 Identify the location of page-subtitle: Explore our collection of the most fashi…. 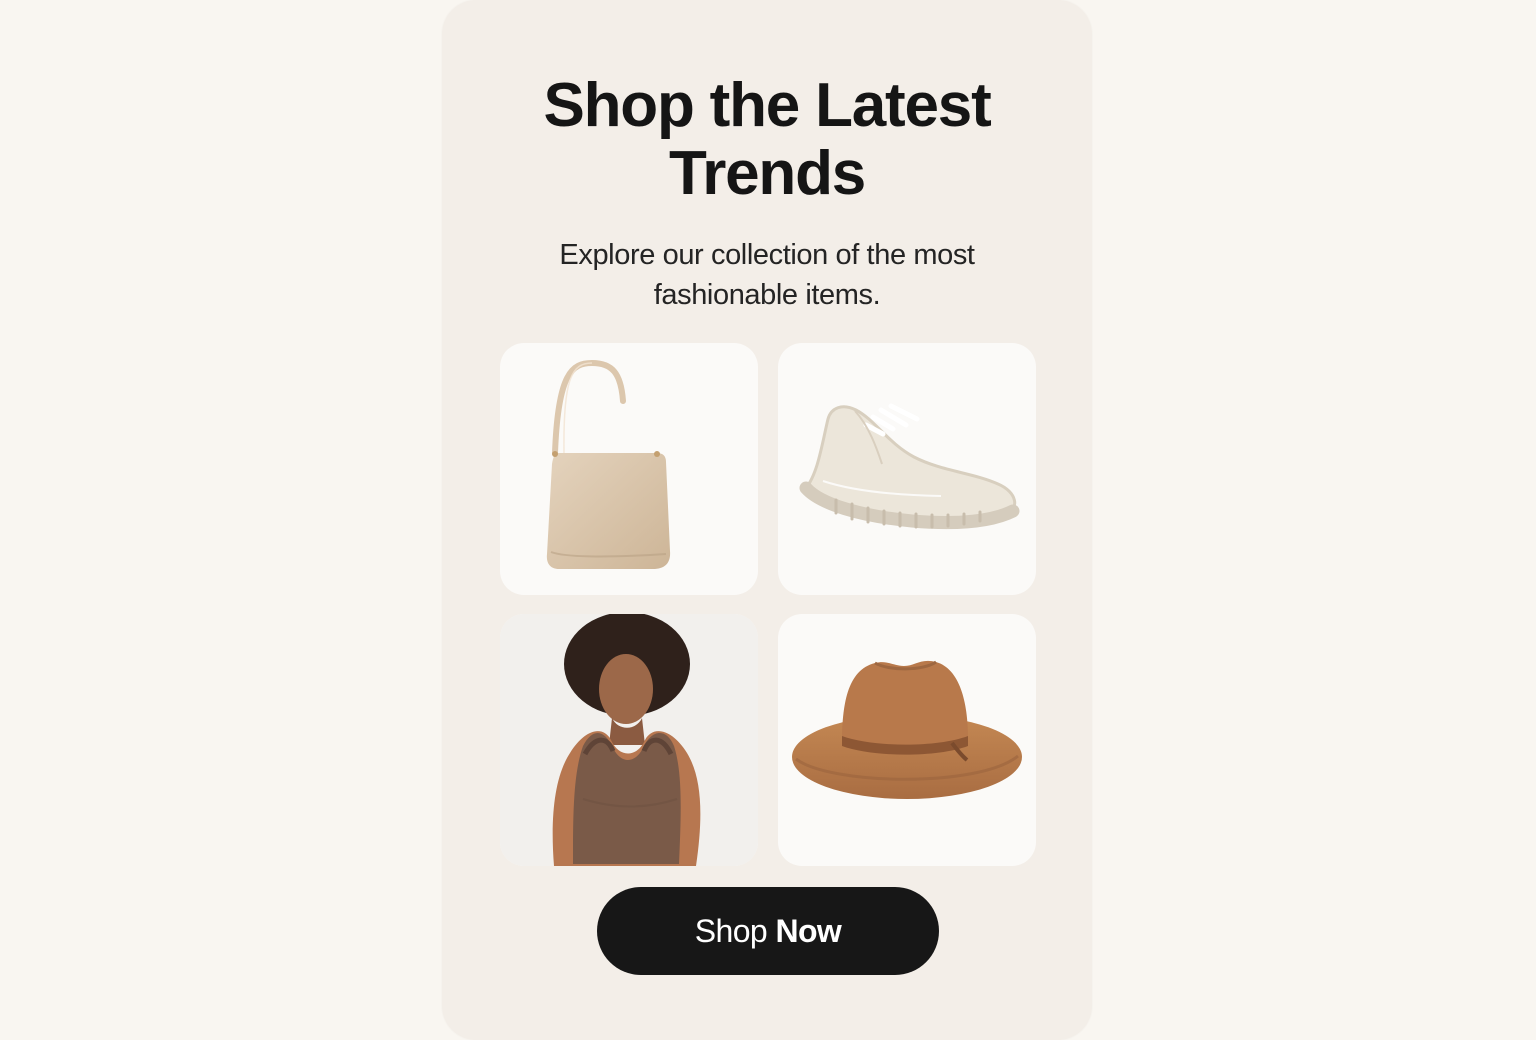
(767, 275).